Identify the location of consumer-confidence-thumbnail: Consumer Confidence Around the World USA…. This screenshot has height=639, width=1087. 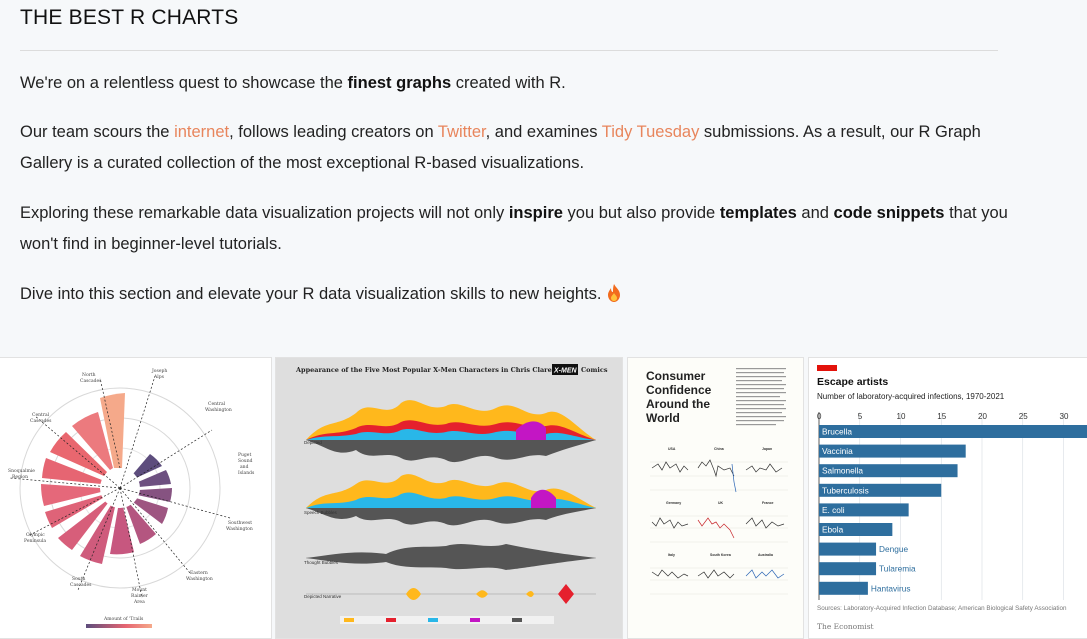
(715, 498).